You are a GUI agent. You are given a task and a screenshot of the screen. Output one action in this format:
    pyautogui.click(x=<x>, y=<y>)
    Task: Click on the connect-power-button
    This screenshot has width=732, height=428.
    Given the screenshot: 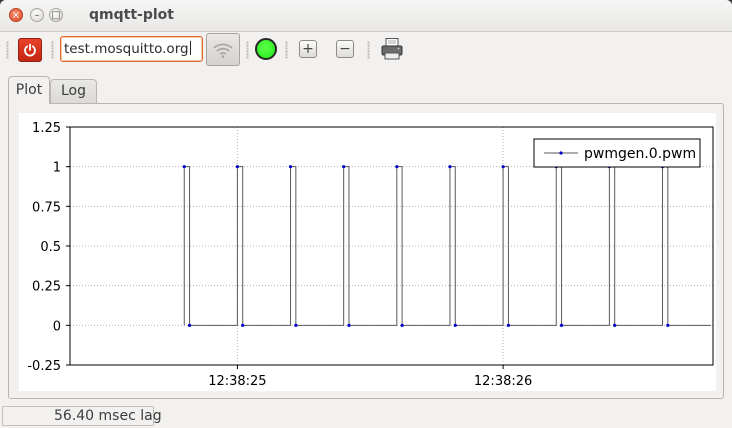 What is the action you would take?
    pyautogui.click(x=30, y=50)
    